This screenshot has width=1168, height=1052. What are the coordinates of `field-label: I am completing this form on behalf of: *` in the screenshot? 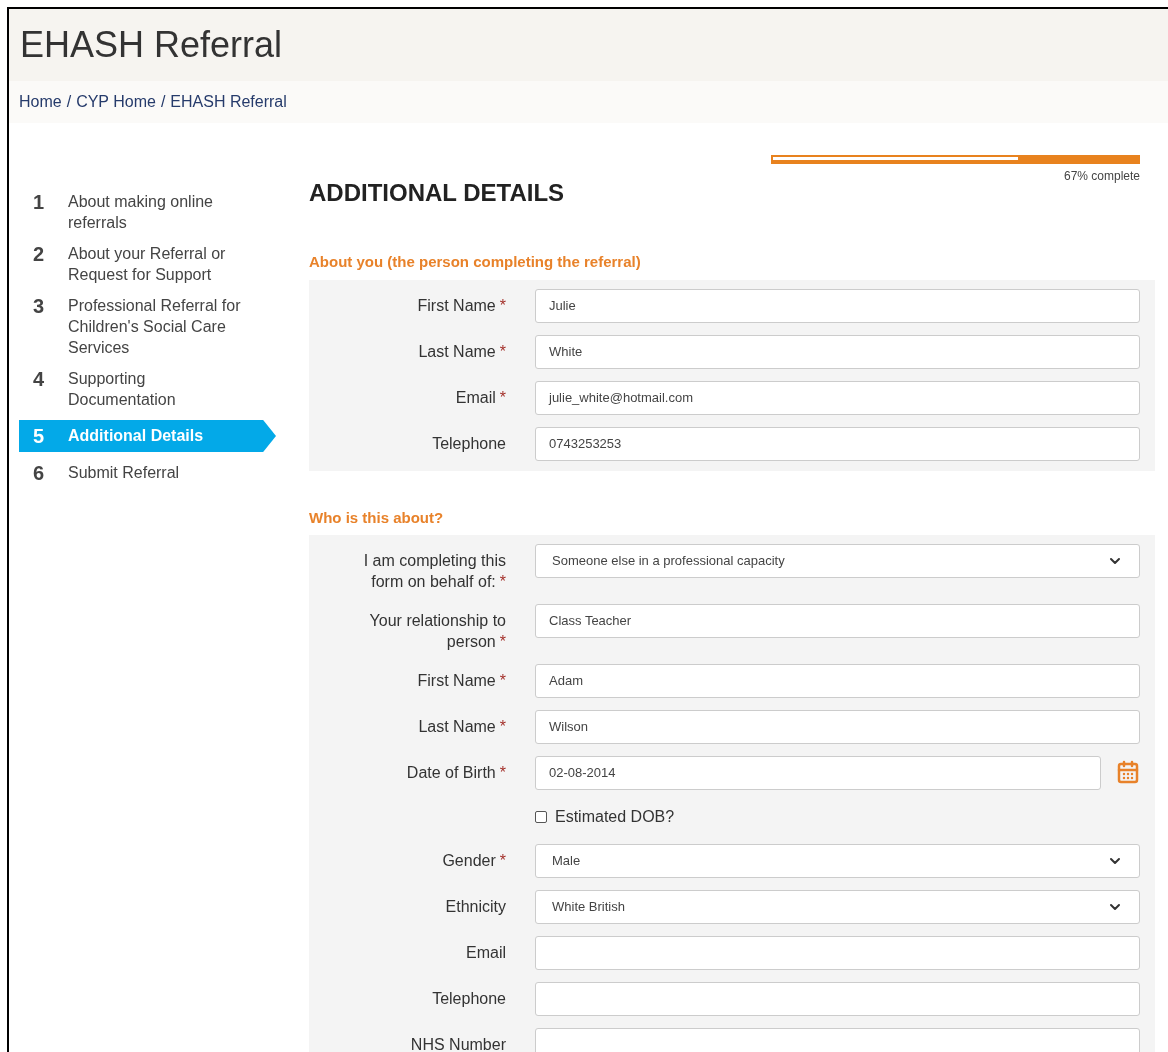 It's located at (434, 571).